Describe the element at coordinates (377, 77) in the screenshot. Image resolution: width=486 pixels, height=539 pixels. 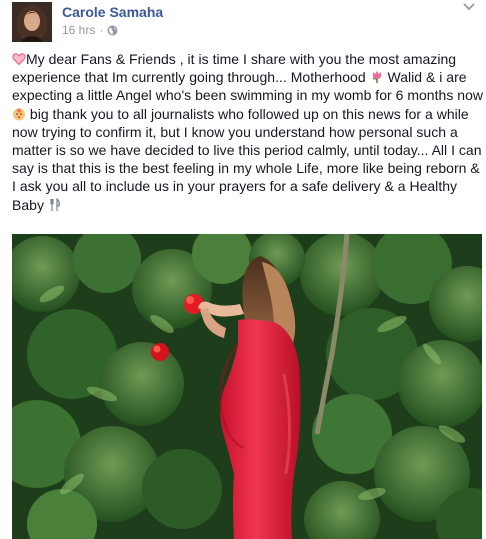
I see `tulip-icon` at that location.